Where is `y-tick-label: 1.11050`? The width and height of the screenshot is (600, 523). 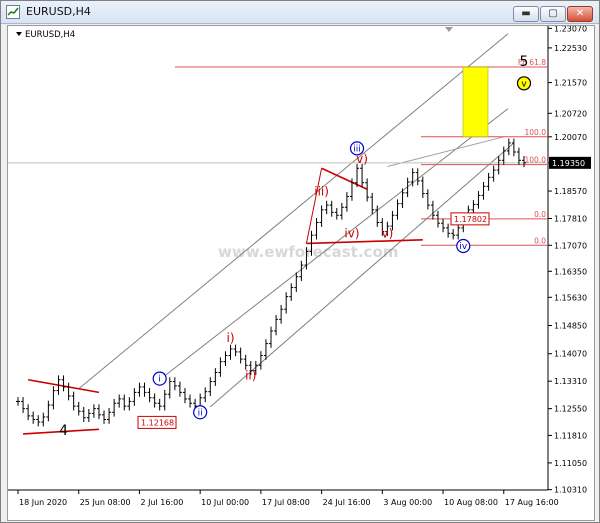 y-tick-label: 1.11050 is located at coordinates (570, 463).